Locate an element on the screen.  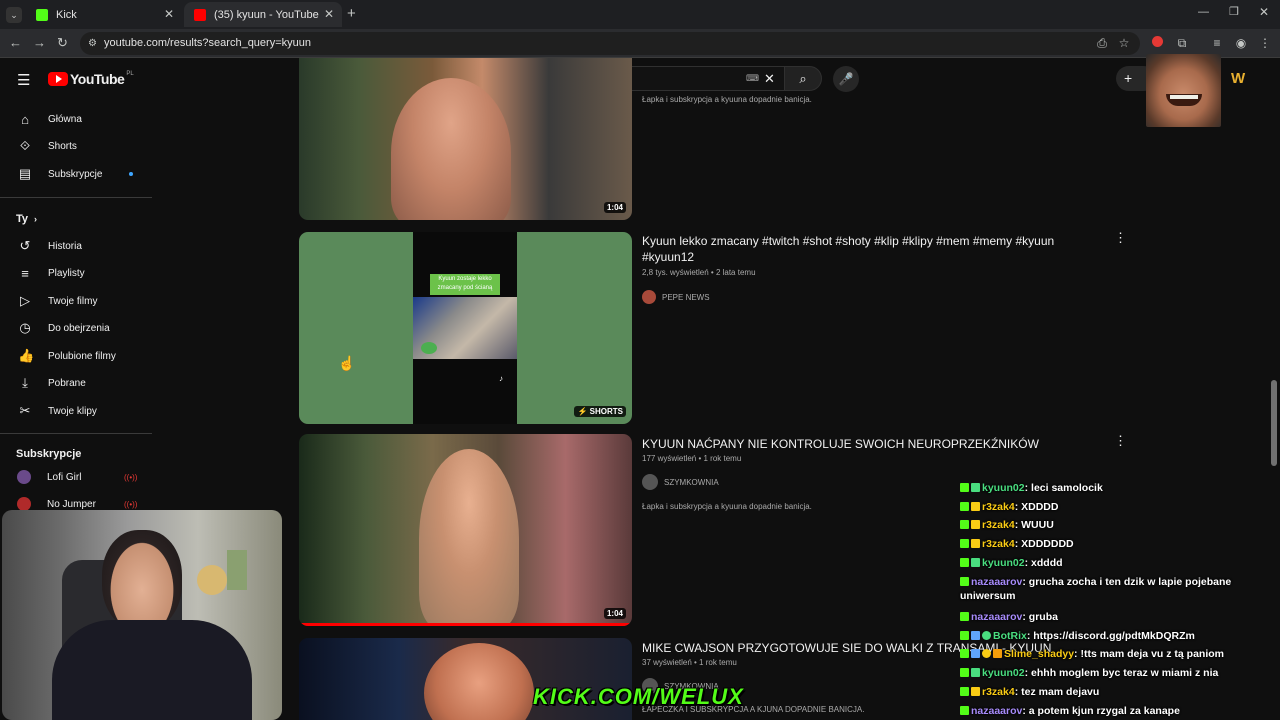
url-input: ⚙ youtube.com/results?search_query=kyuun is located at coordinates (610, 43).